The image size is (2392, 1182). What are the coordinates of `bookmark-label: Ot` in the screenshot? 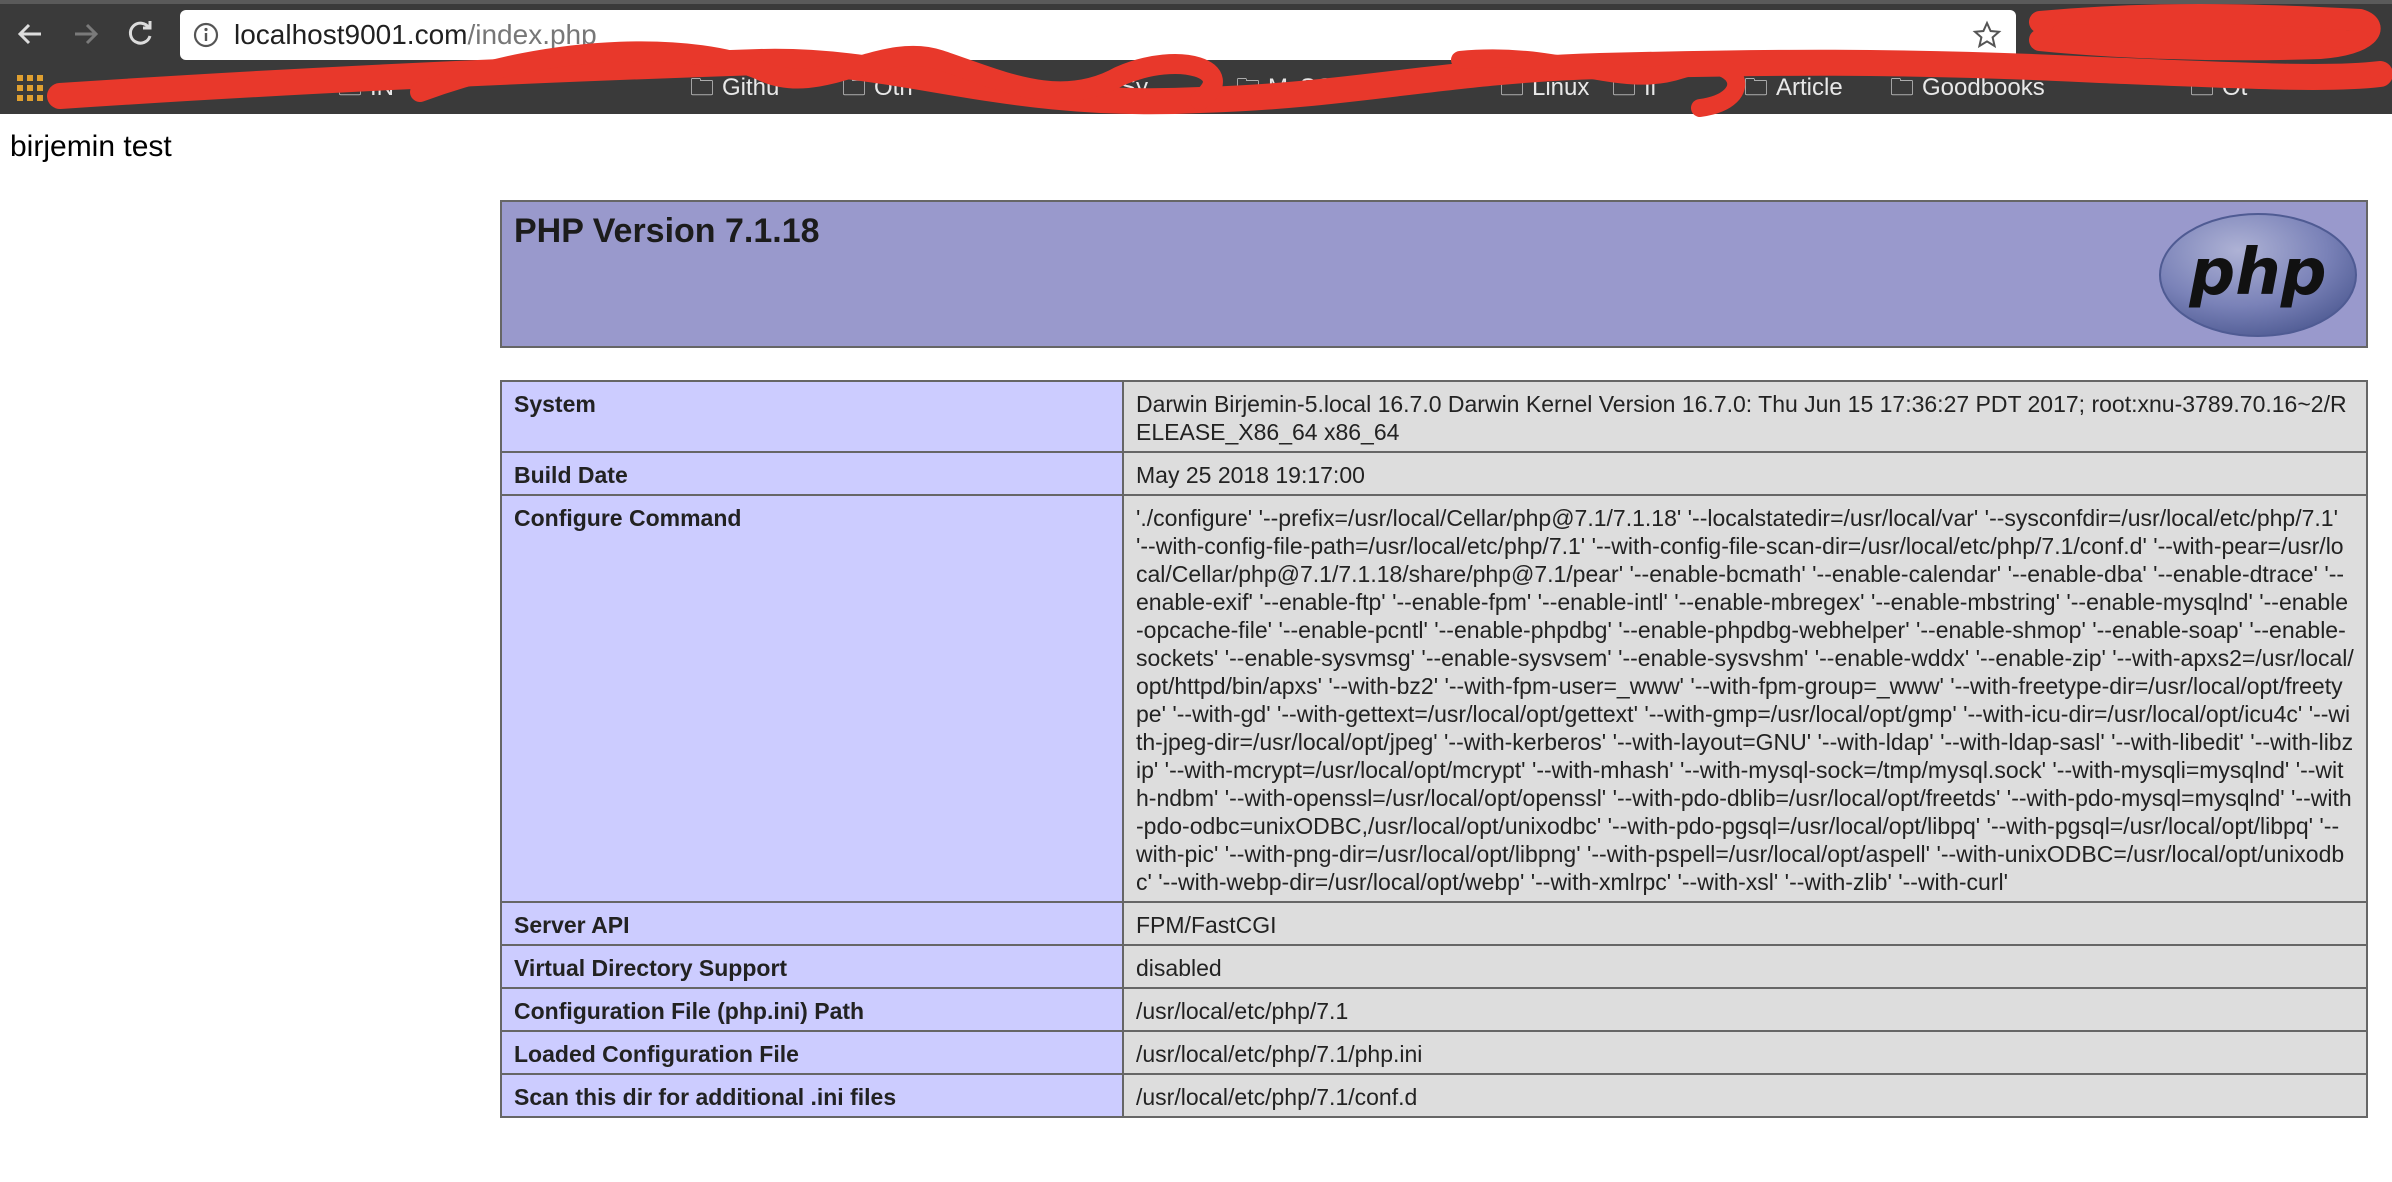 It's located at (2235, 87).